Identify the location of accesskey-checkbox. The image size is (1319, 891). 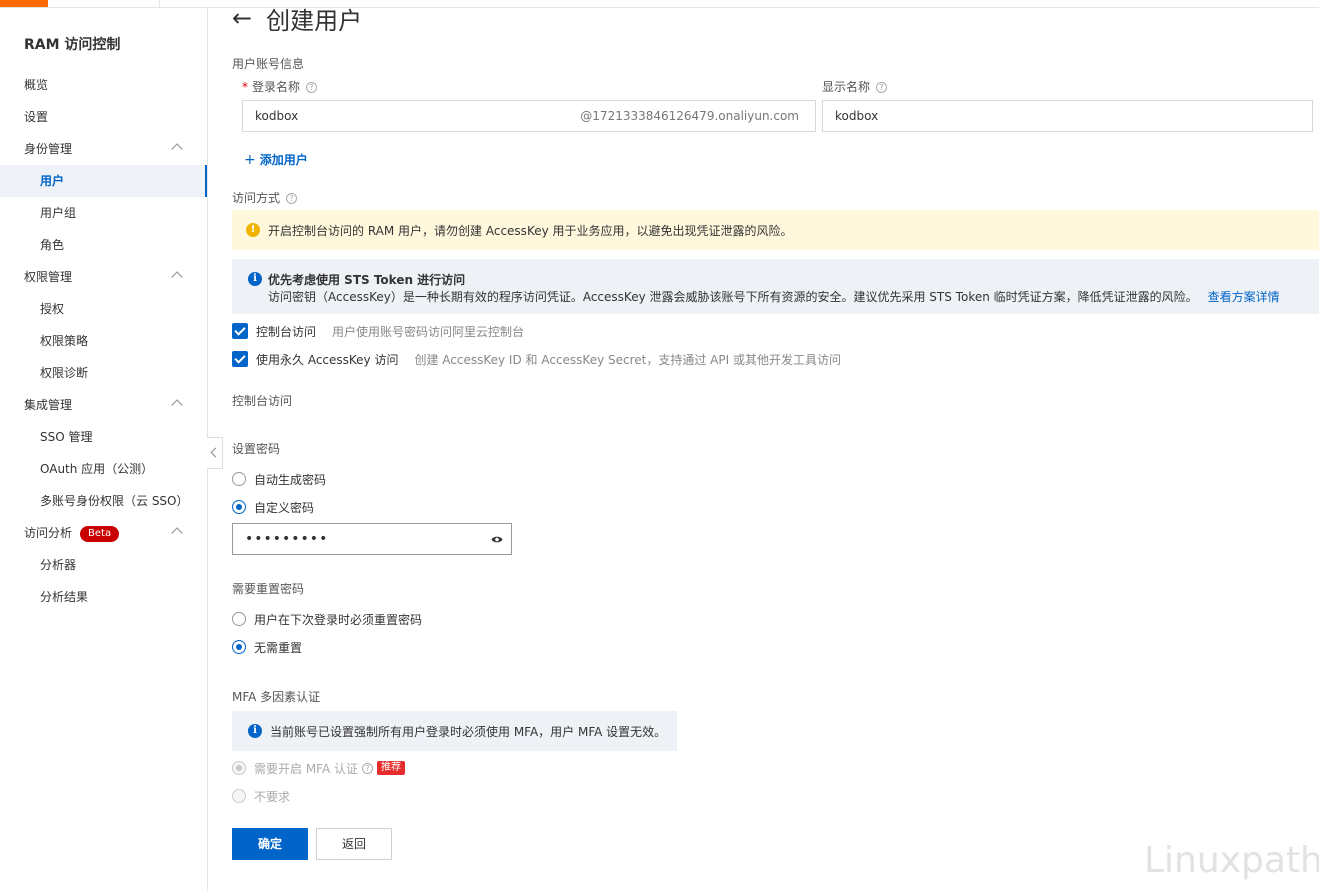
(240, 359).